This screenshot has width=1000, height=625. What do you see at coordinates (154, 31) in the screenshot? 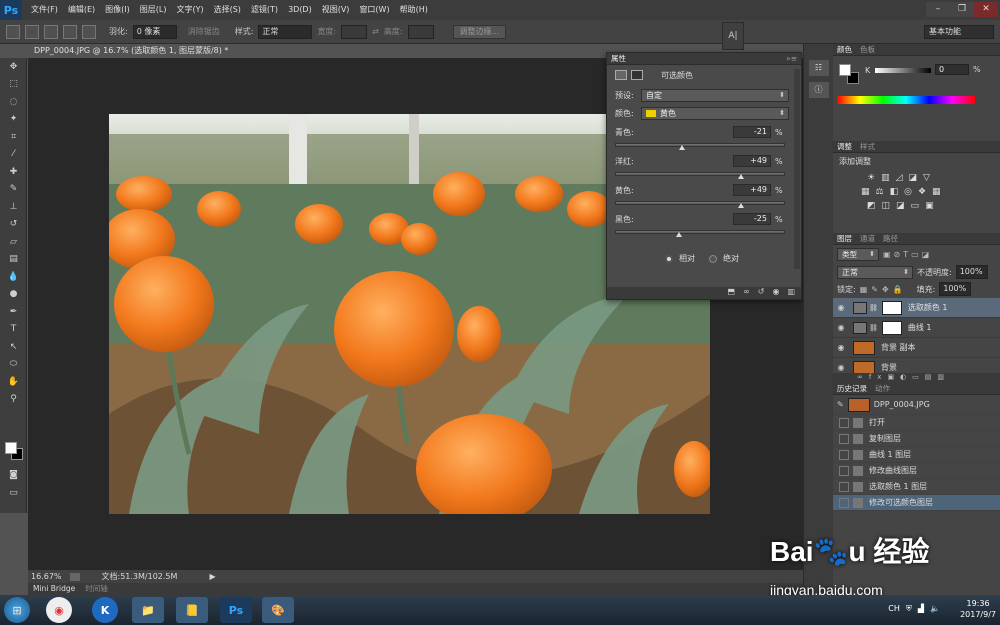
I see `feather-input: 0 像素` at bounding box center [154, 31].